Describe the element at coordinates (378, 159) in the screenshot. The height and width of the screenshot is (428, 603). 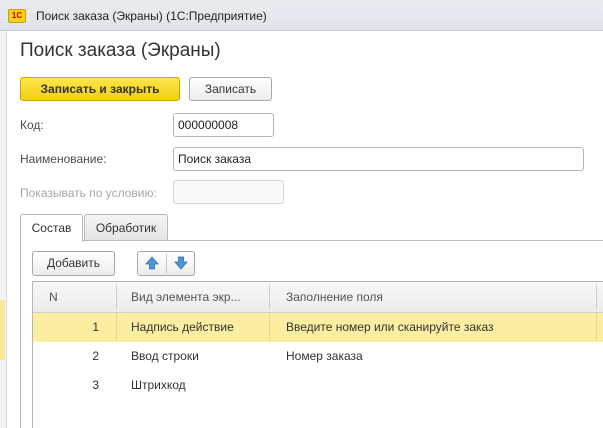
I see `name-field: Поиск заказа` at that location.